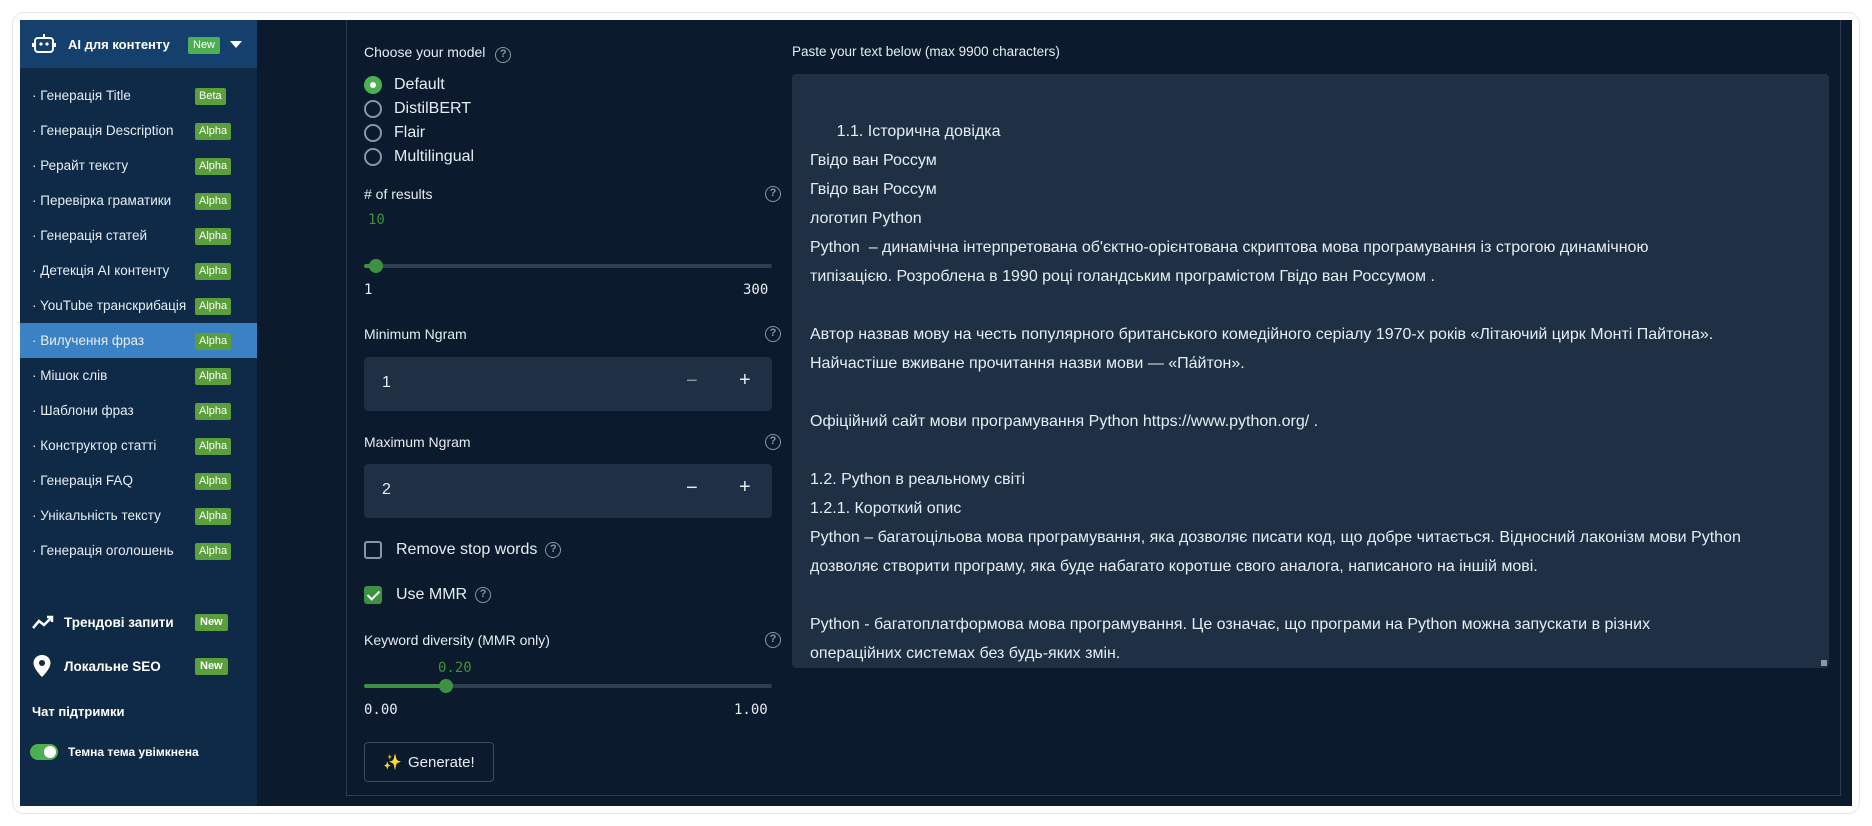  What do you see at coordinates (467, 549) in the screenshot?
I see `checkbox-label: Remove stop words` at bounding box center [467, 549].